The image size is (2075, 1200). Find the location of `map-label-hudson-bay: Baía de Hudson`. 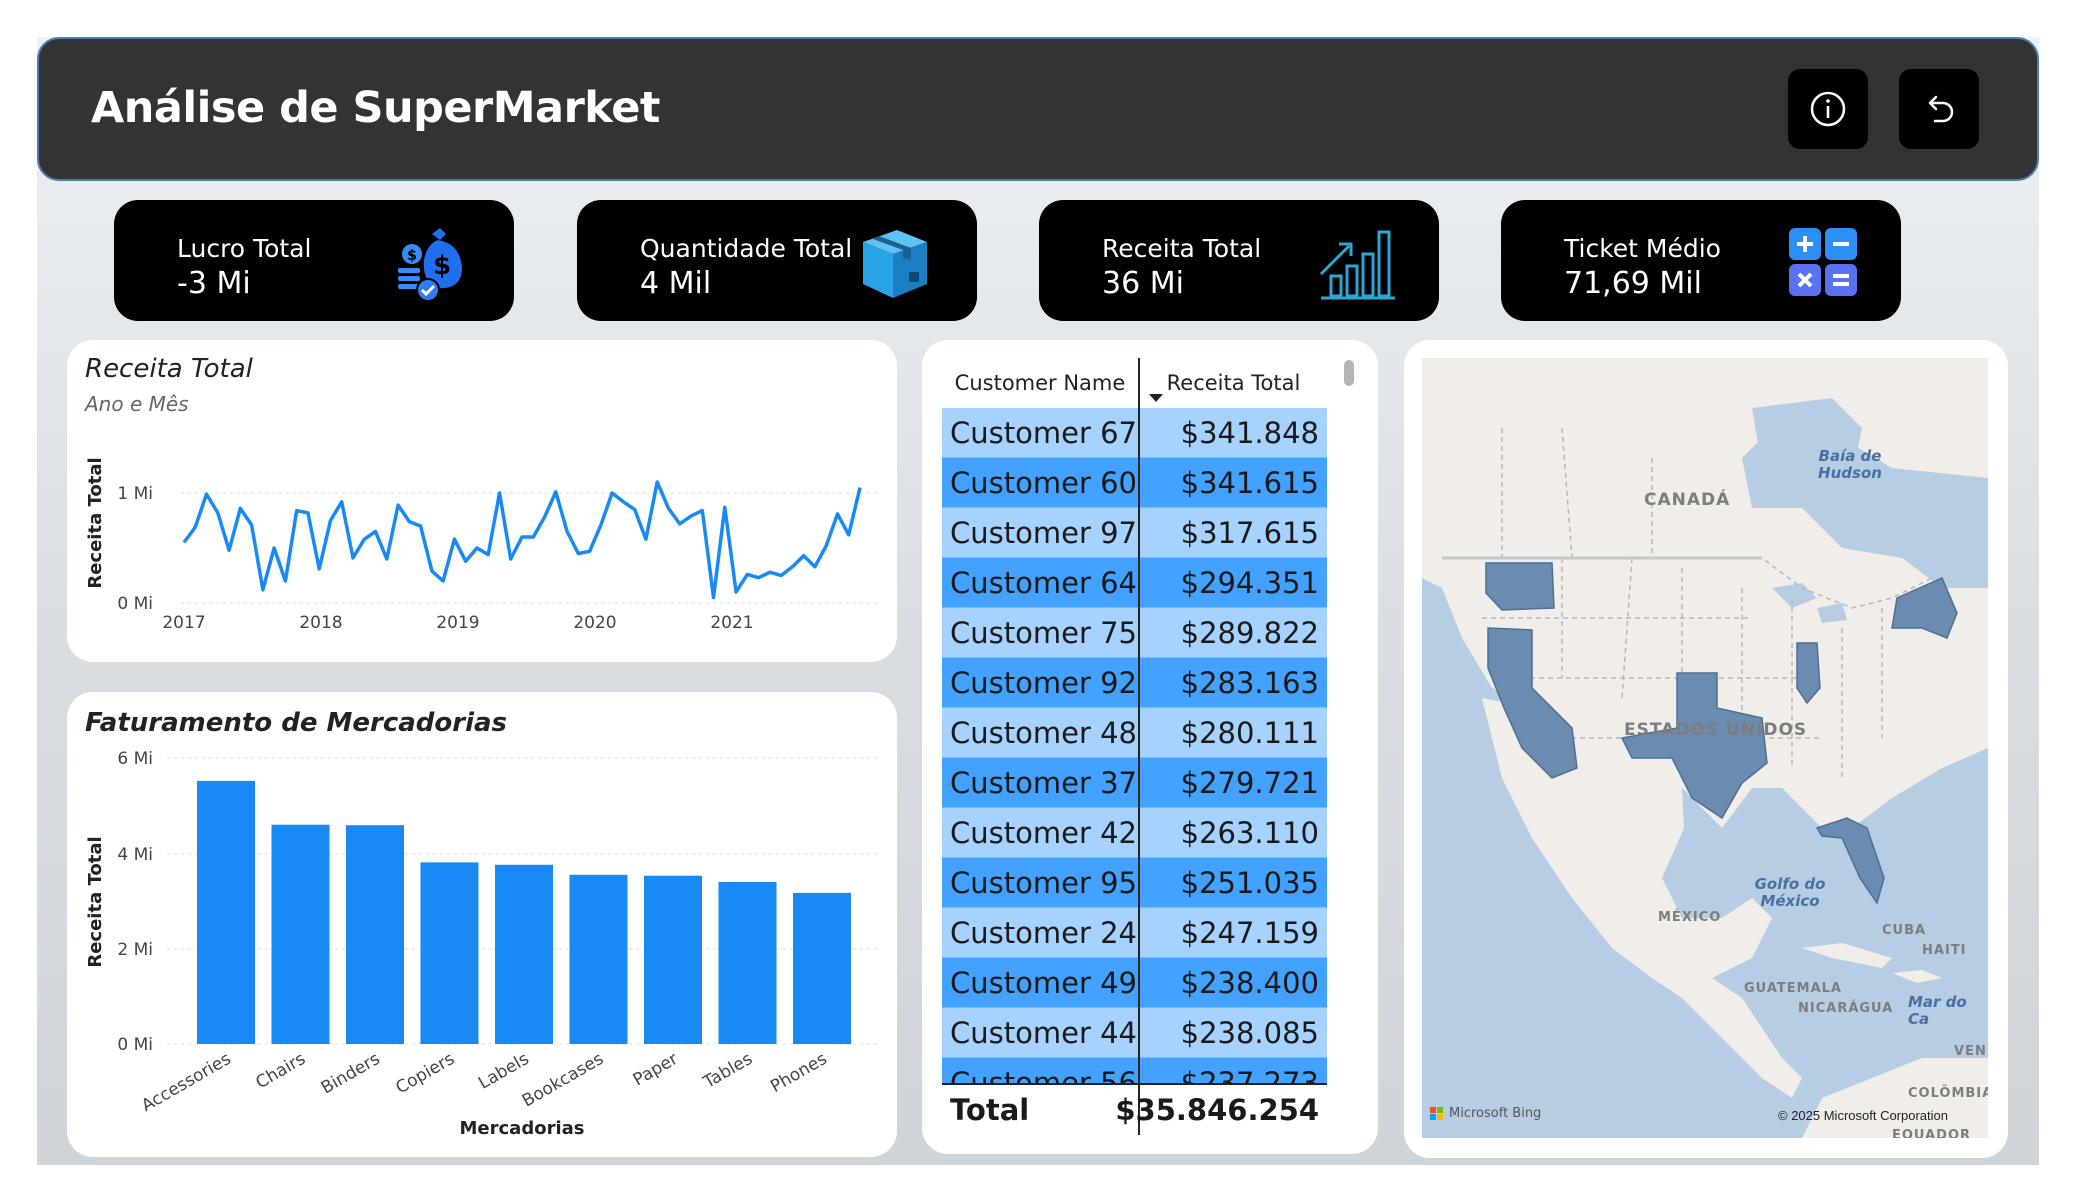

map-label-hudson-bay: Baía de Hudson is located at coordinates (1850, 464).